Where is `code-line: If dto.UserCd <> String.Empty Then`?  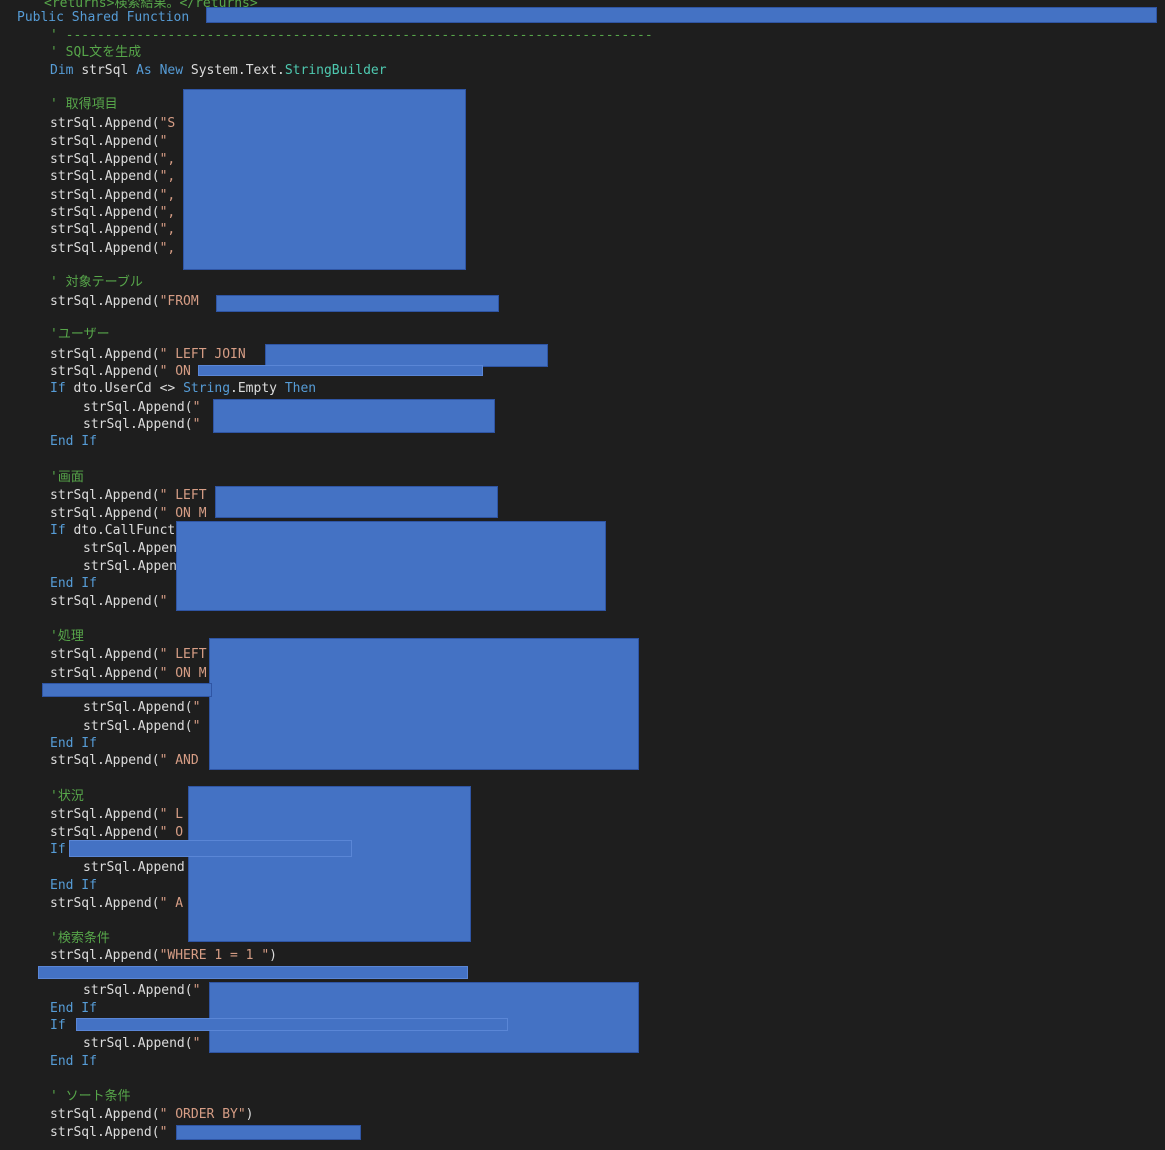 code-line: If dto.UserCd <> String.Empty Then is located at coordinates (183, 388).